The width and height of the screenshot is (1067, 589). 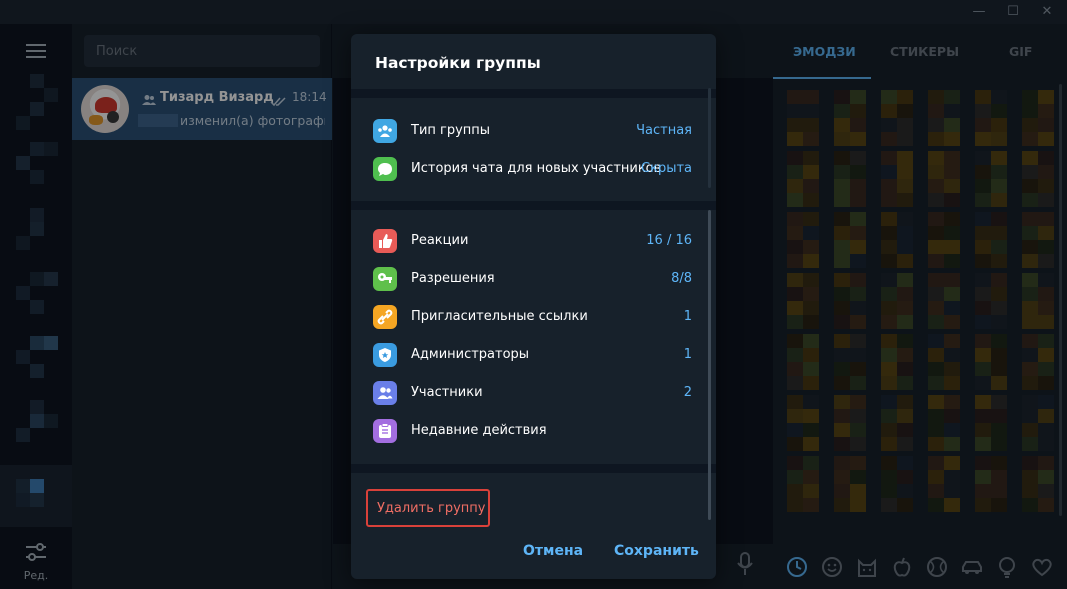 I want to click on row-invite-links: Пригласительные ссылки 1, so click(x=528, y=317).